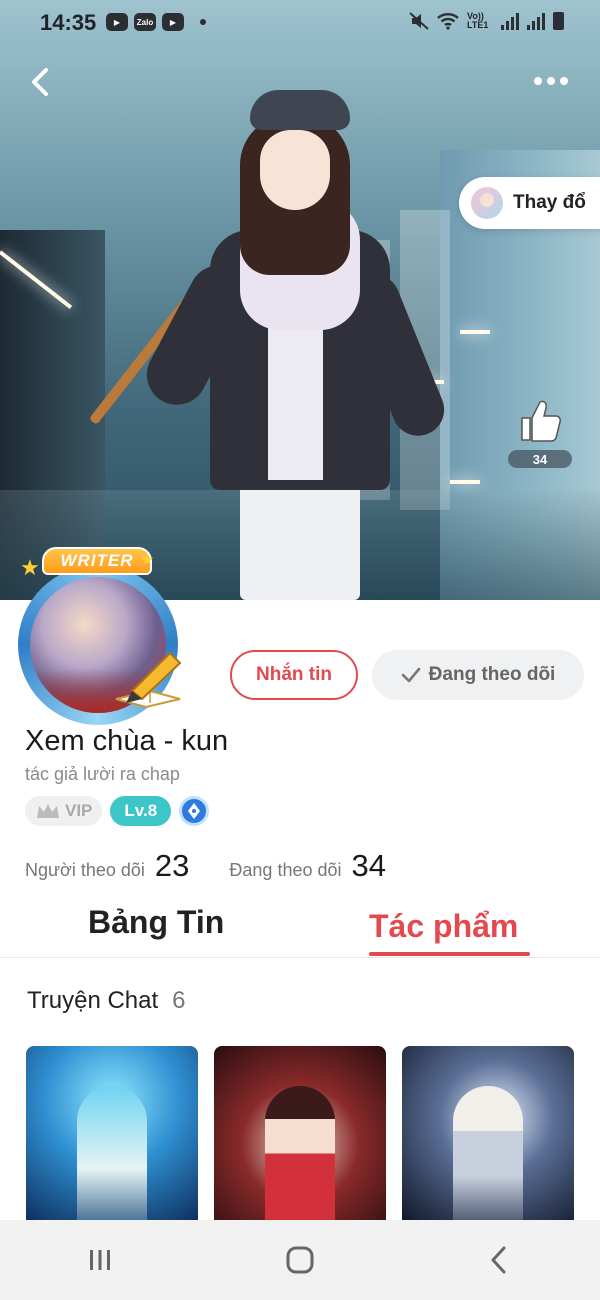 The height and width of the screenshot is (1300, 600). Describe the element at coordinates (148, 680) in the screenshot. I see `fountain-pen-icon` at that location.